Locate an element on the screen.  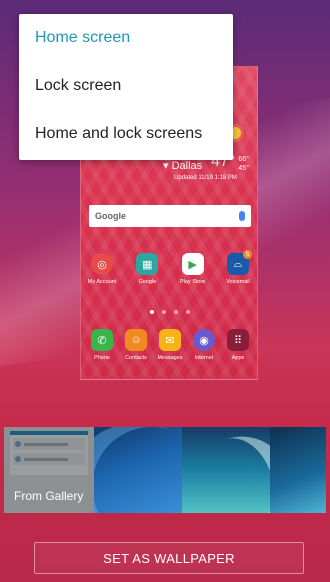
app-contacts: ☺ Contacts is located at coordinates (136, 345).